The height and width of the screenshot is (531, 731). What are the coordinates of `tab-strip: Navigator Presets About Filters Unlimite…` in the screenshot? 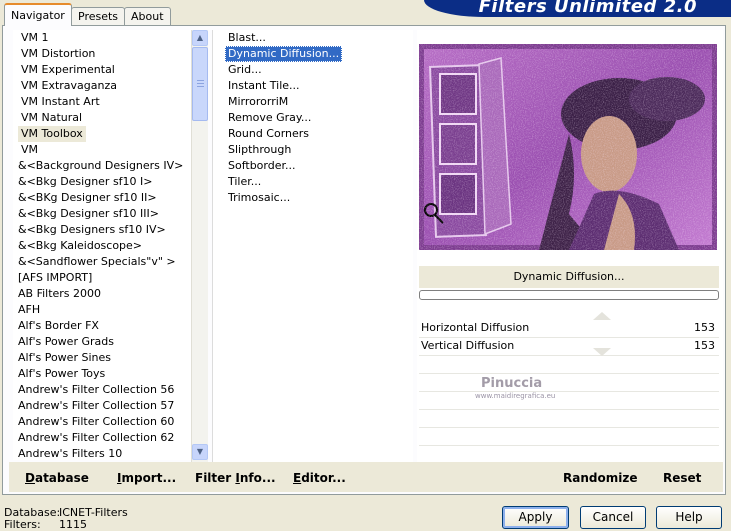 It's located at (365, 13).